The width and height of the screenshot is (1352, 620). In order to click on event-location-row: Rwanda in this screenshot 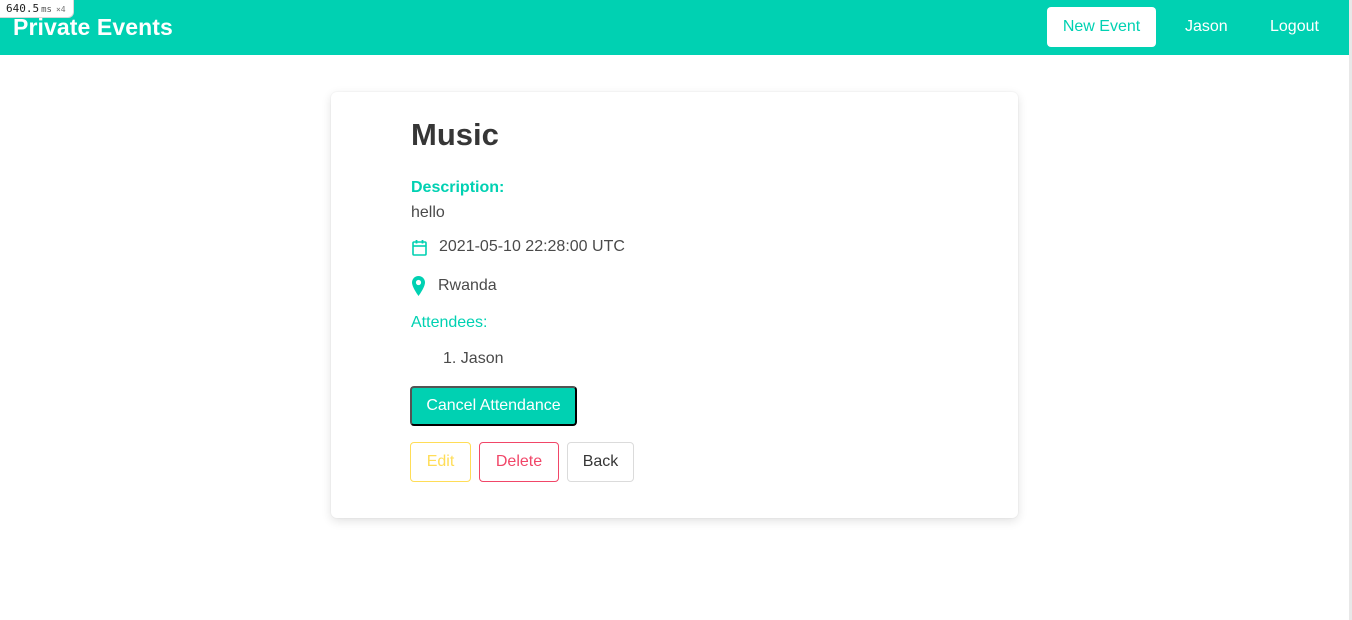, I will do `click(454, 286)`.